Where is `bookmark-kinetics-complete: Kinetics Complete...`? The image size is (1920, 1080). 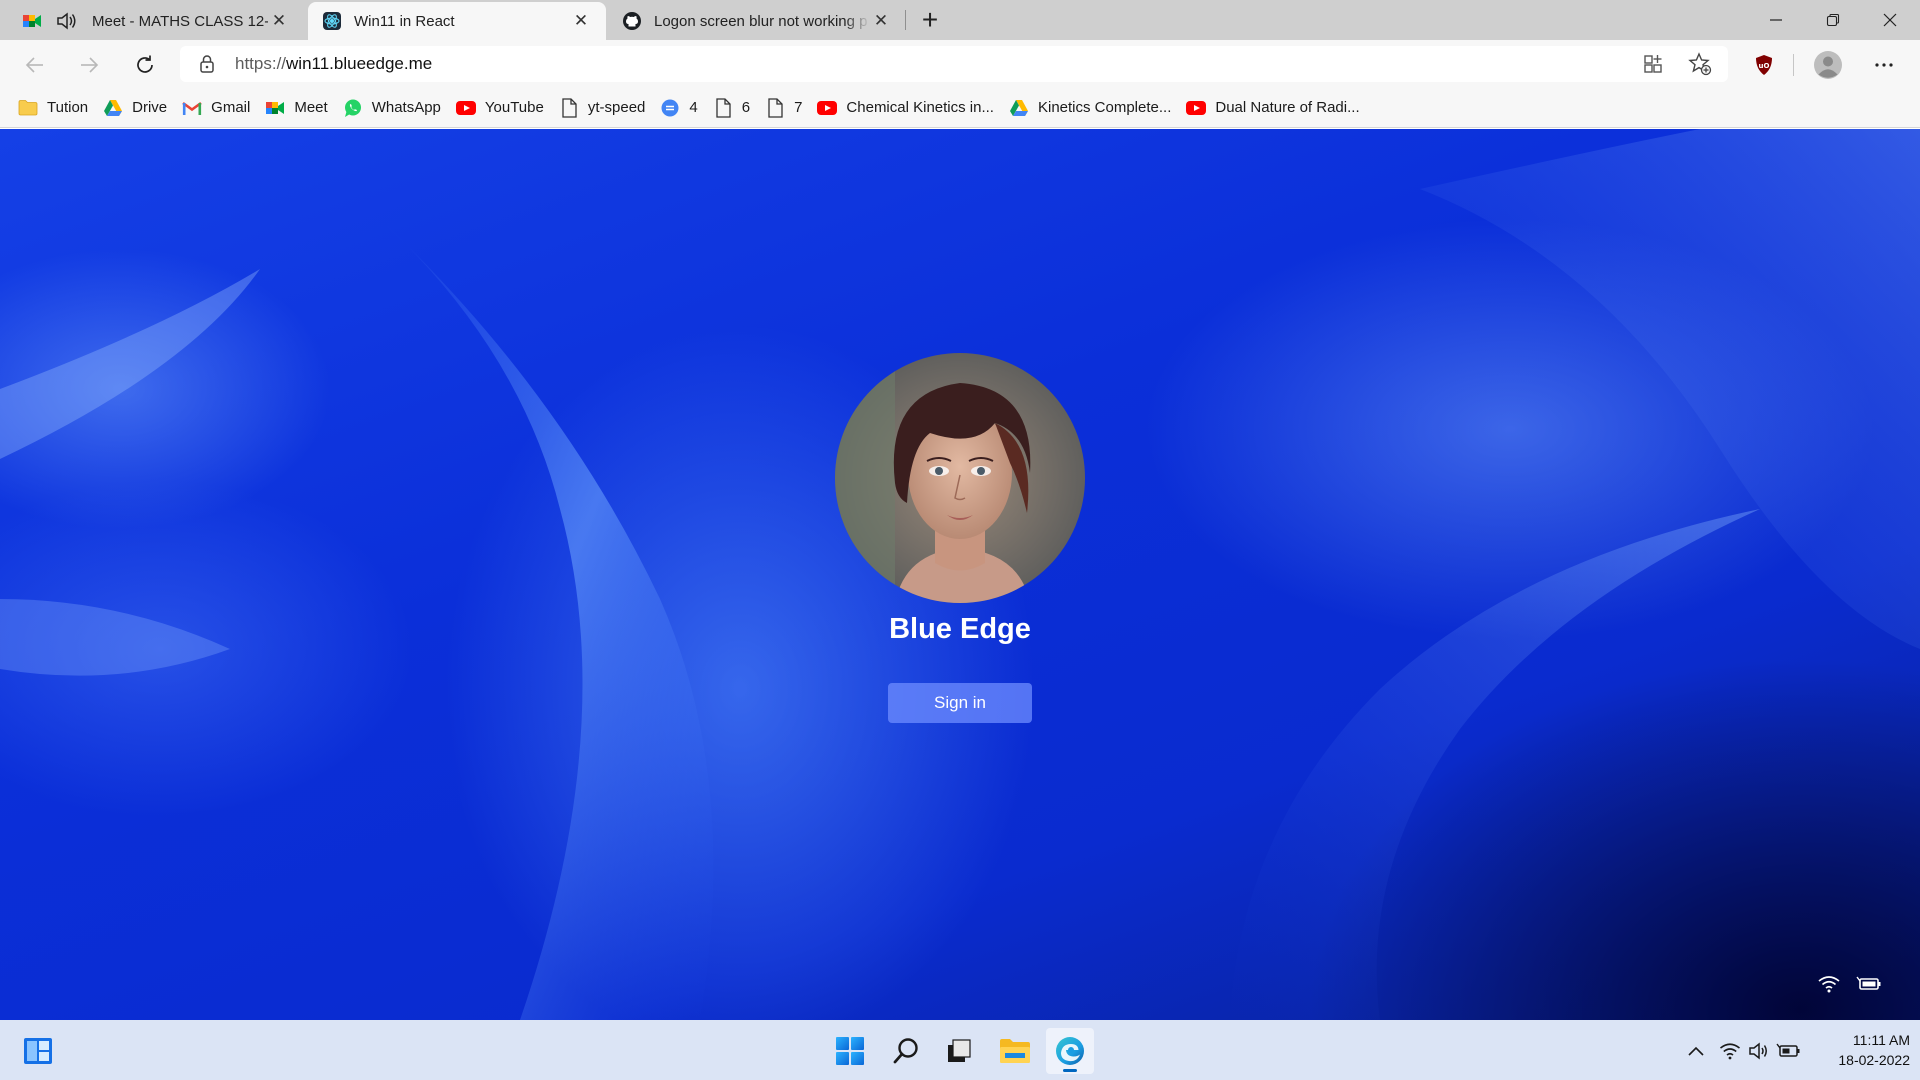 bookmark-kinetics-complete: Kinetics Complete... is located at coordinates (1093, 108).